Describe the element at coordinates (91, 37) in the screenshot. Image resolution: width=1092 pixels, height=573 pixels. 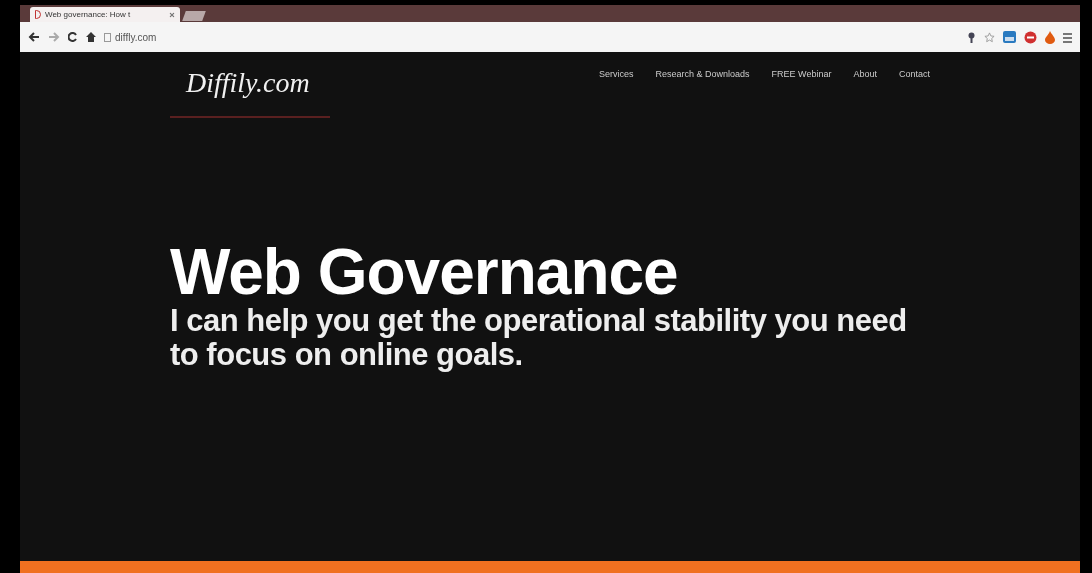
I see `home-icon` at that location.